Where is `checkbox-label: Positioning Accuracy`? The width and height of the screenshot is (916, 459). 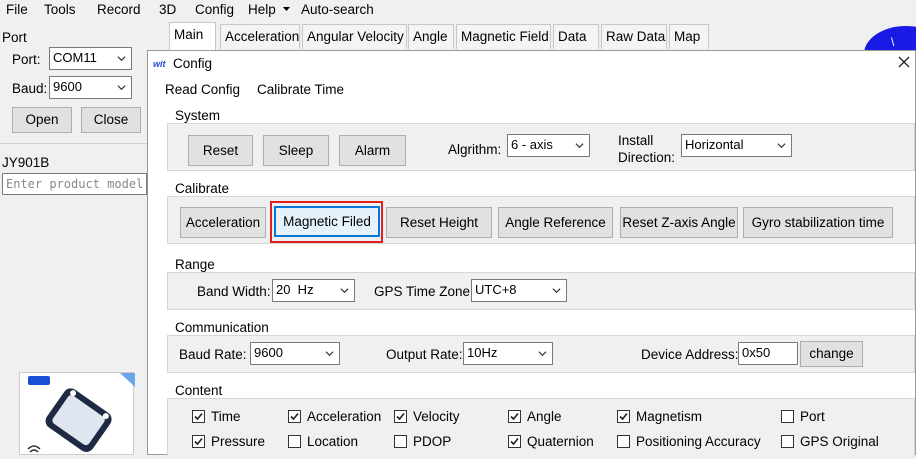
checkbox-label: Positioning Accuracy is located at coordinates (698, 441).